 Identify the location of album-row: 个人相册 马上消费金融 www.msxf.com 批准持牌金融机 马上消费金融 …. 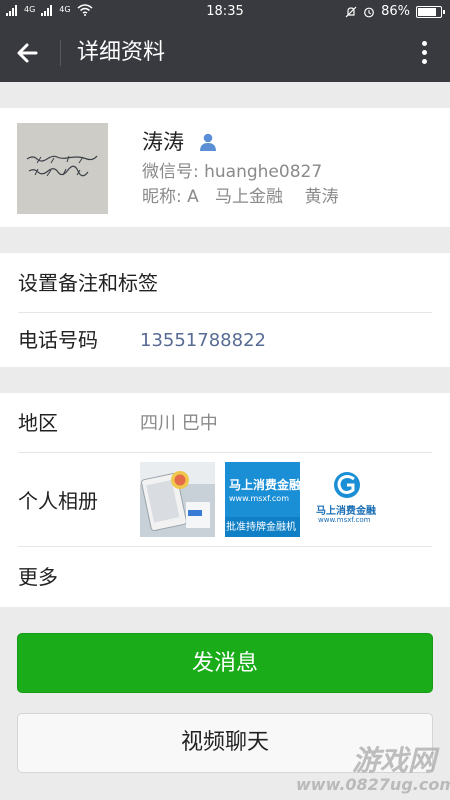
(225, 500).